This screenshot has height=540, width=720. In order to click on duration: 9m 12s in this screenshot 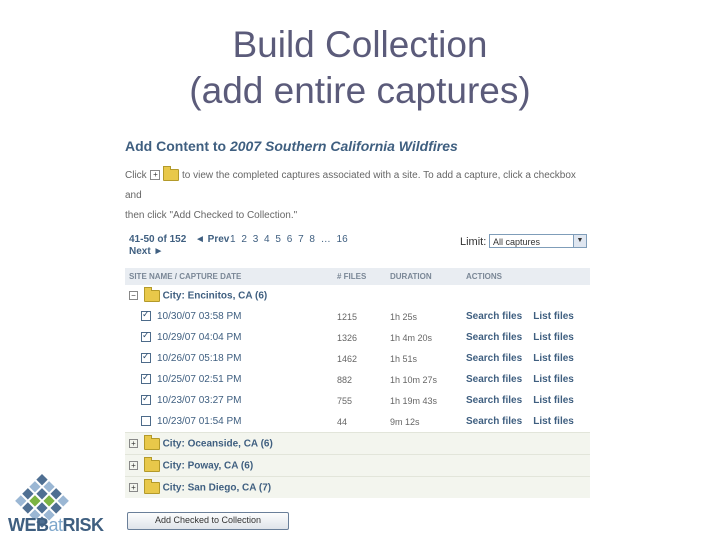, I will do `click(405, 421)`.